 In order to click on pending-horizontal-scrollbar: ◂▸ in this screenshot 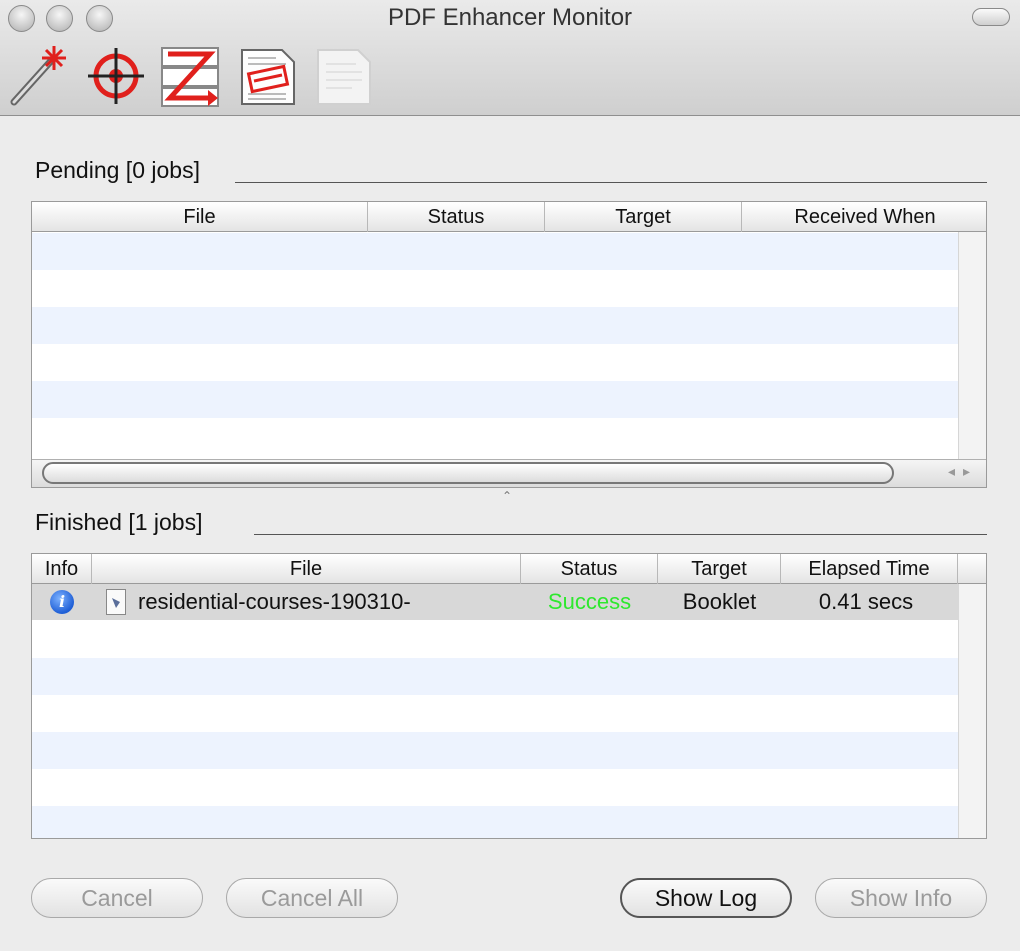, I will do `click(509, 473)`.